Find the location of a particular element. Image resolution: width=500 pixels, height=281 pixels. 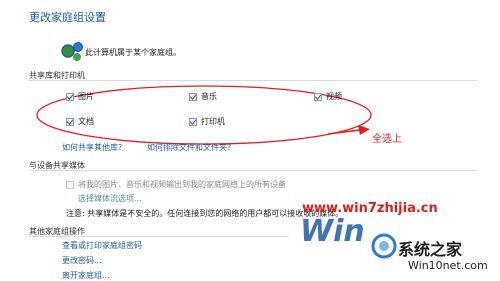

page-title: 更改家庭组设置 is located at coordinates (67, 17).